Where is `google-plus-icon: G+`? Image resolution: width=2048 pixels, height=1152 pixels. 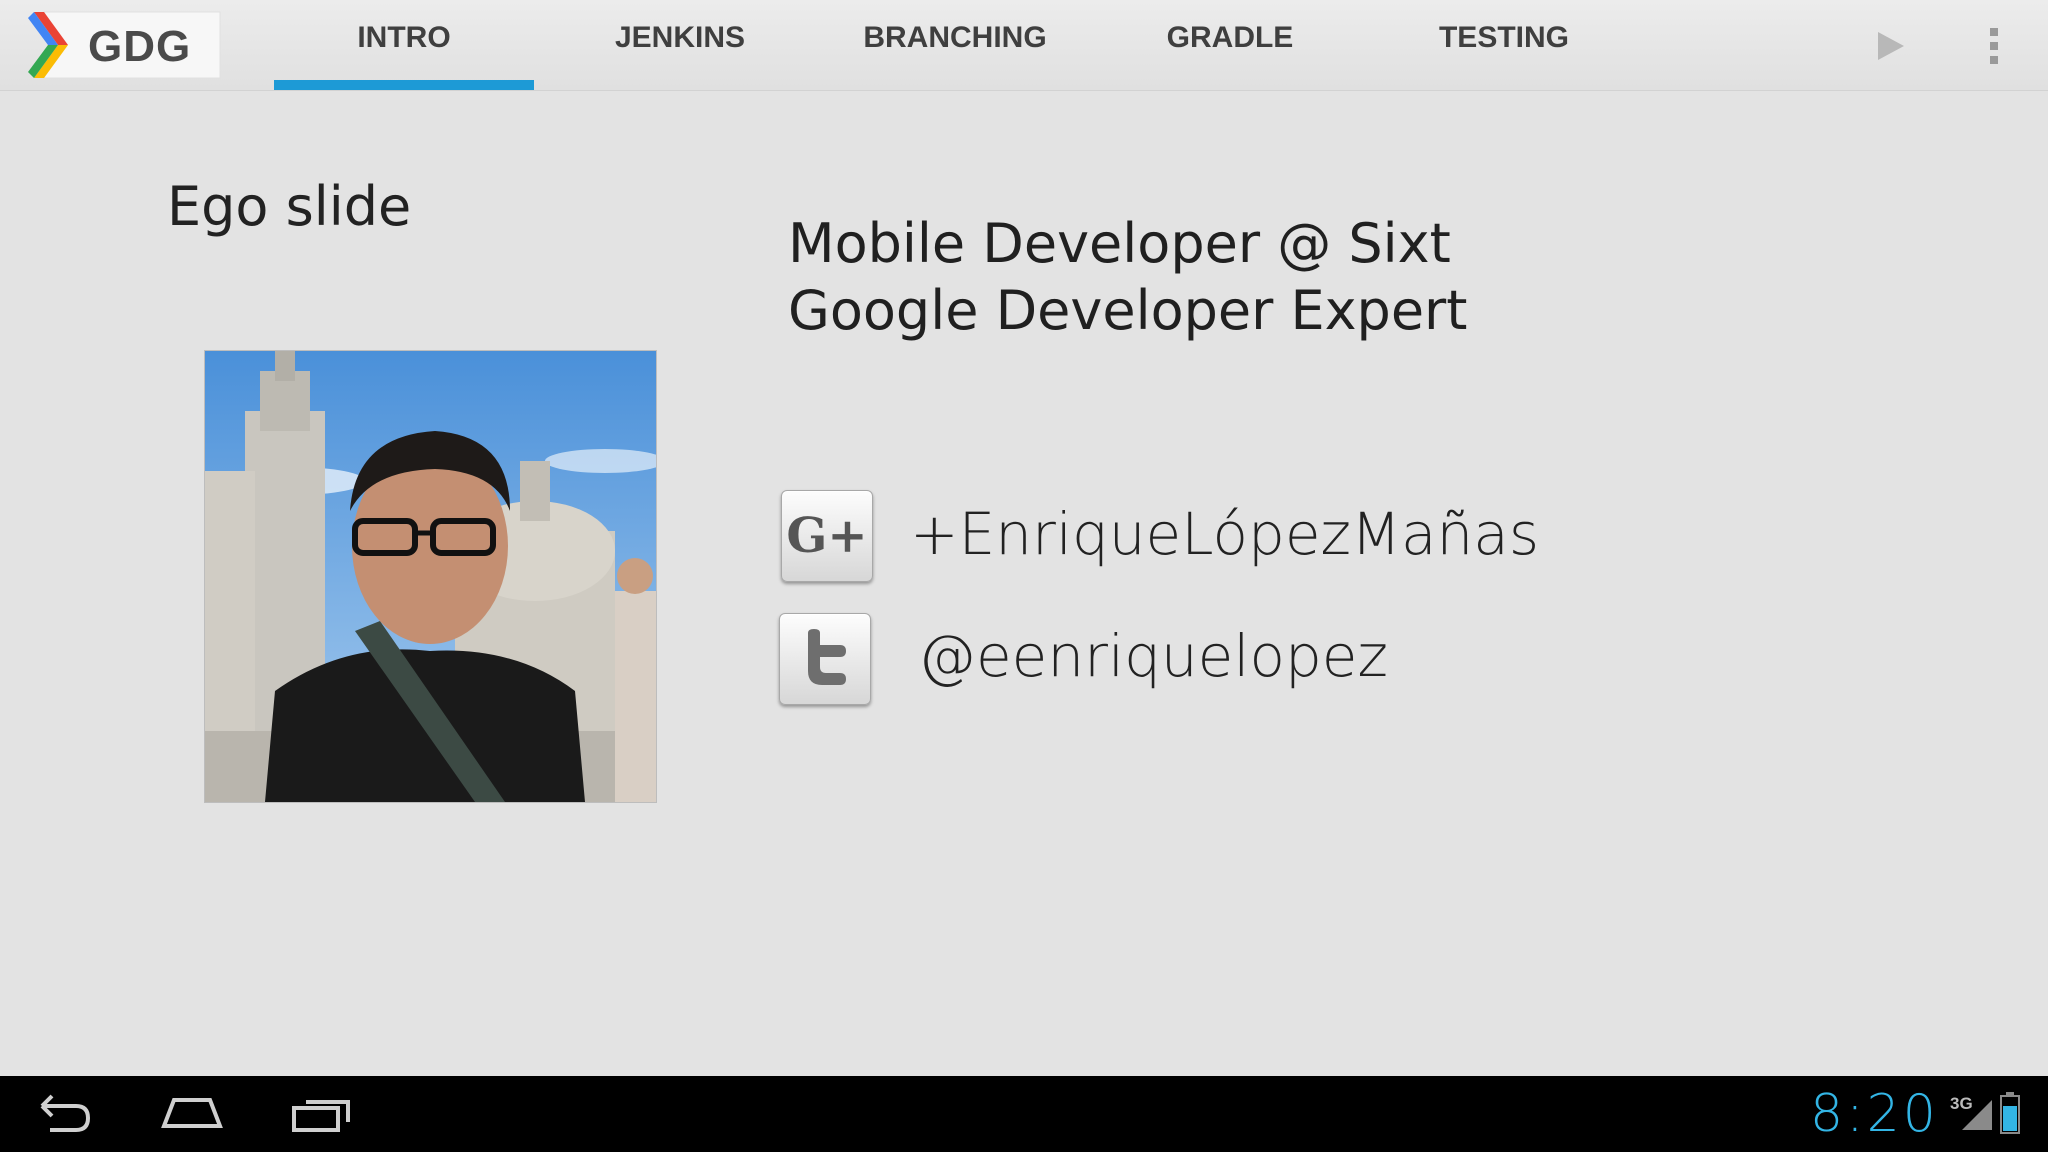
google-plus-icon: G+ is located at coordinates (827, 536).